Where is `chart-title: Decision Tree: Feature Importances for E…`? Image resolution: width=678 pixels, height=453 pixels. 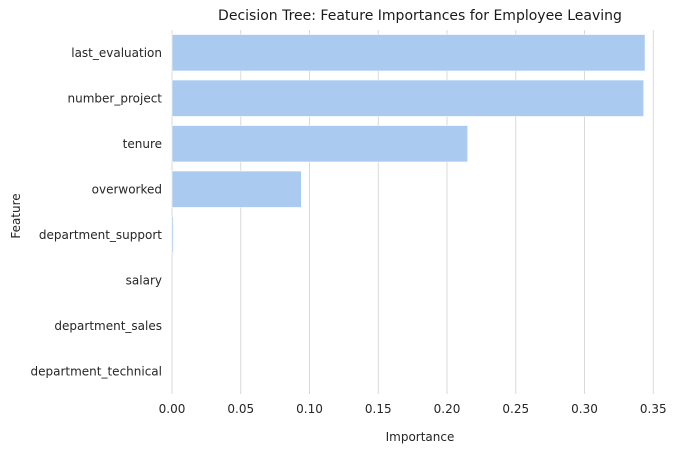
chart-title: Decision Tree: Feature Importances for E… is located at coordinates (420, 16).